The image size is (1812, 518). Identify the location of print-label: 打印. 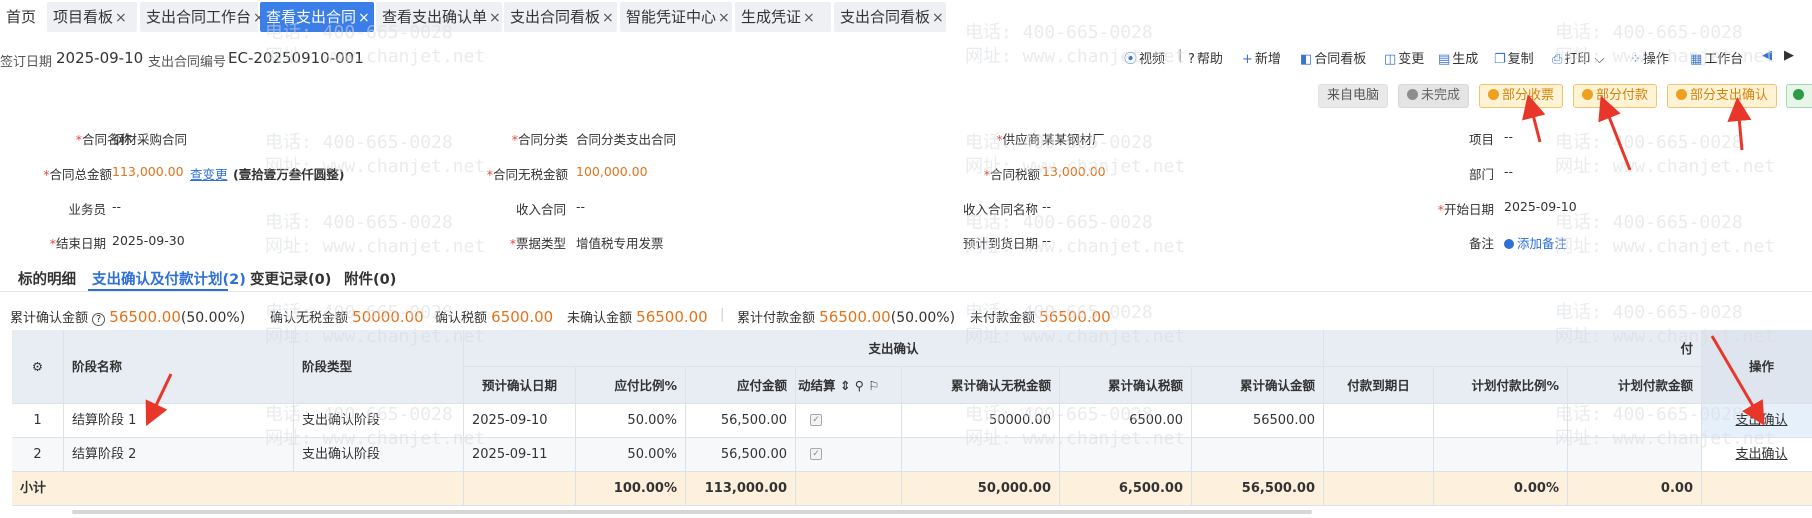
(1577, 59).